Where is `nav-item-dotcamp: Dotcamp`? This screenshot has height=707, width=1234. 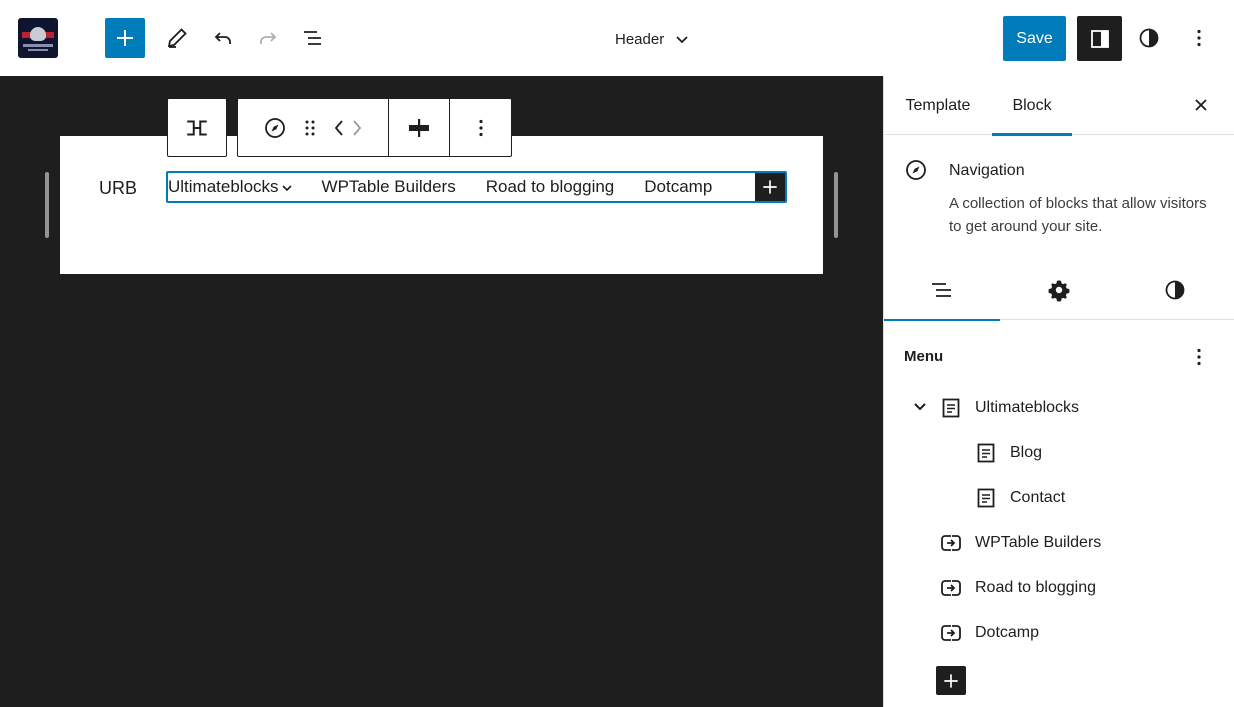
nav-item-dotcamp: Dotcamp is located at coordinates (678, 187).